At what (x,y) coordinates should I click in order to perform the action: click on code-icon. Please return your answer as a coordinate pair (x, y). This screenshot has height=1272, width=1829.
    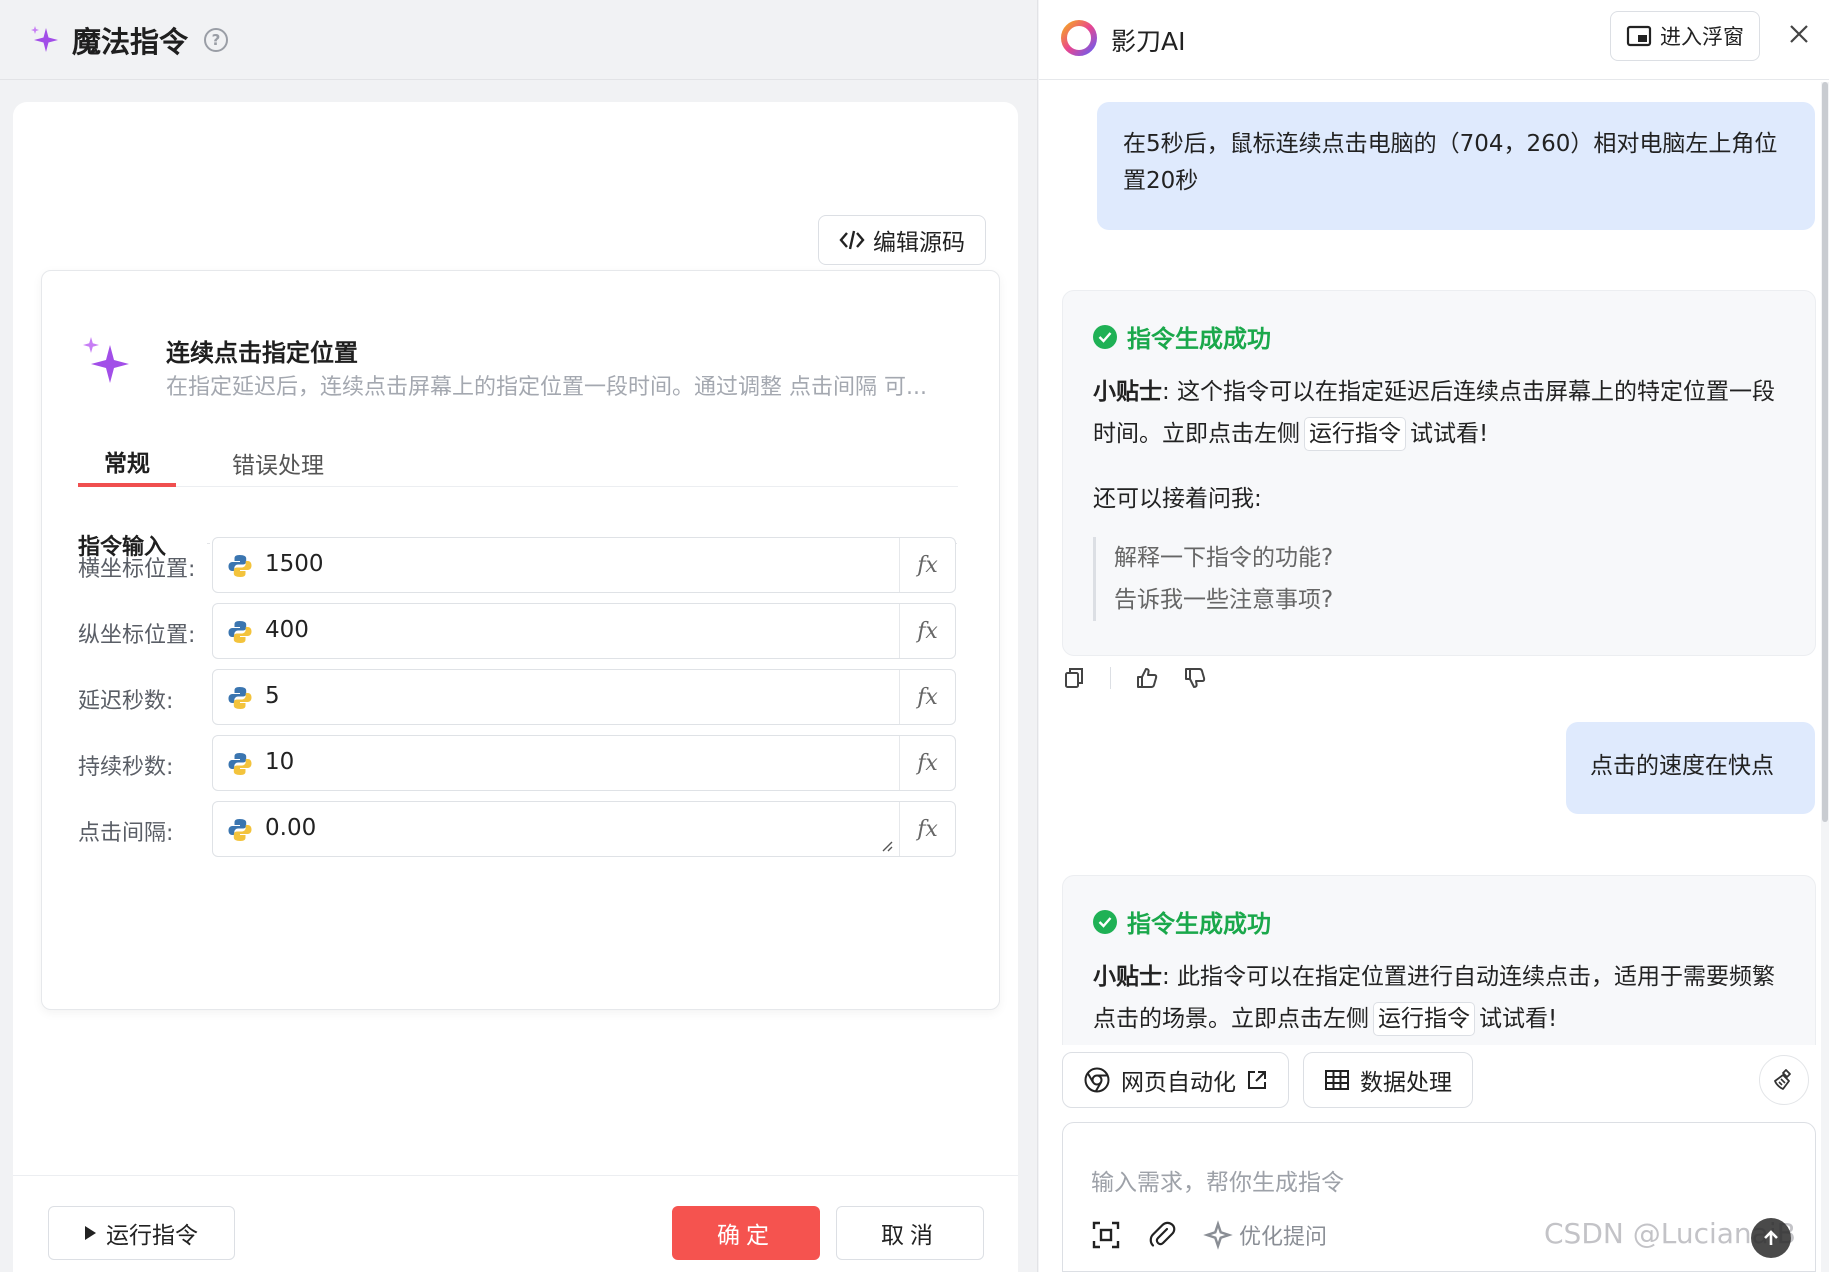
    Looking at the image, I should click on (852, 240).